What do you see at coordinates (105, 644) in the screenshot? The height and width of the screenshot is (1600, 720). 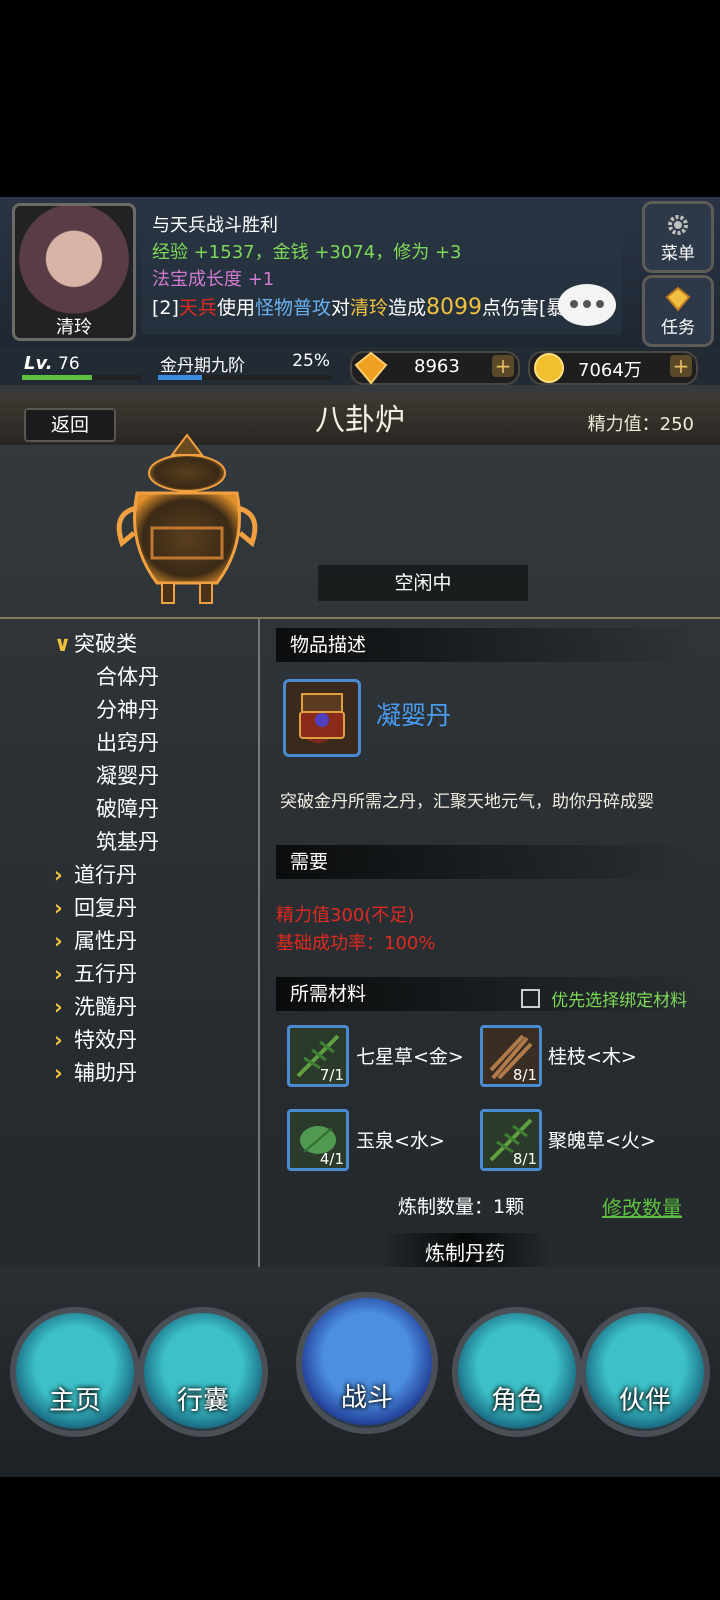 I see `category-label: 突破类` at bounding box center [105, 644].